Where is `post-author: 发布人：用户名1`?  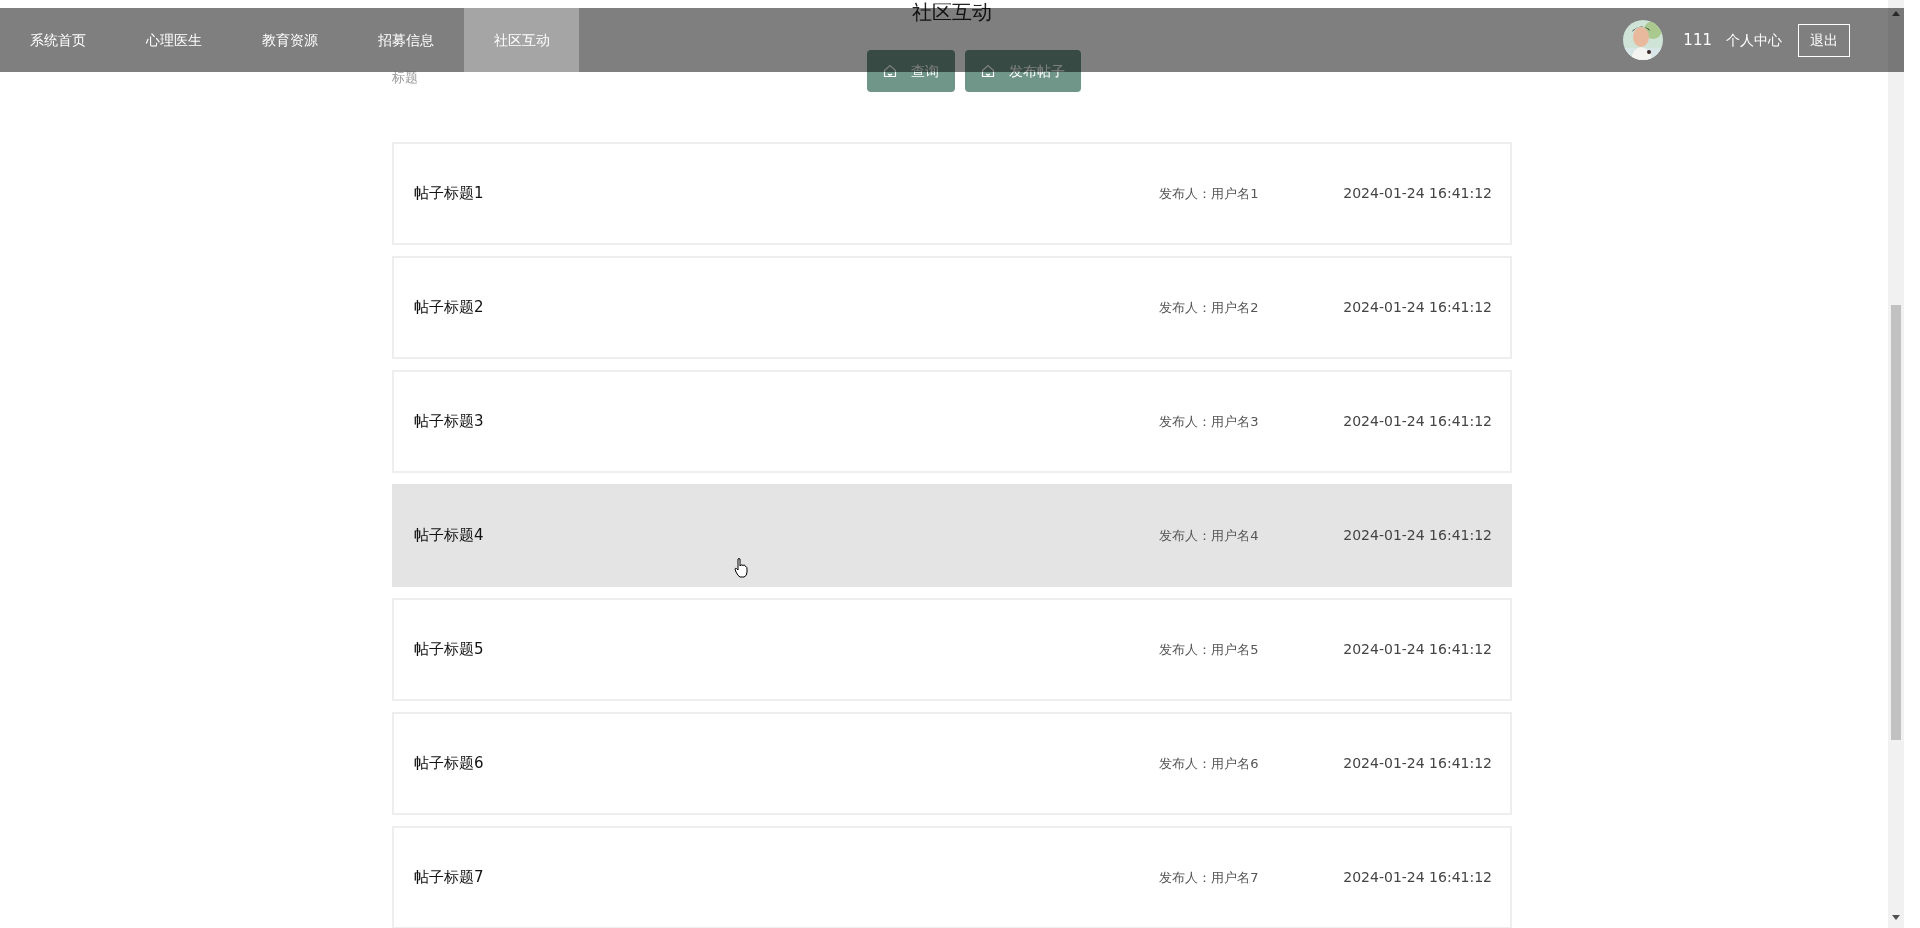
post-author: 发布人：用户名1 is located at coordinates (1209, 193).